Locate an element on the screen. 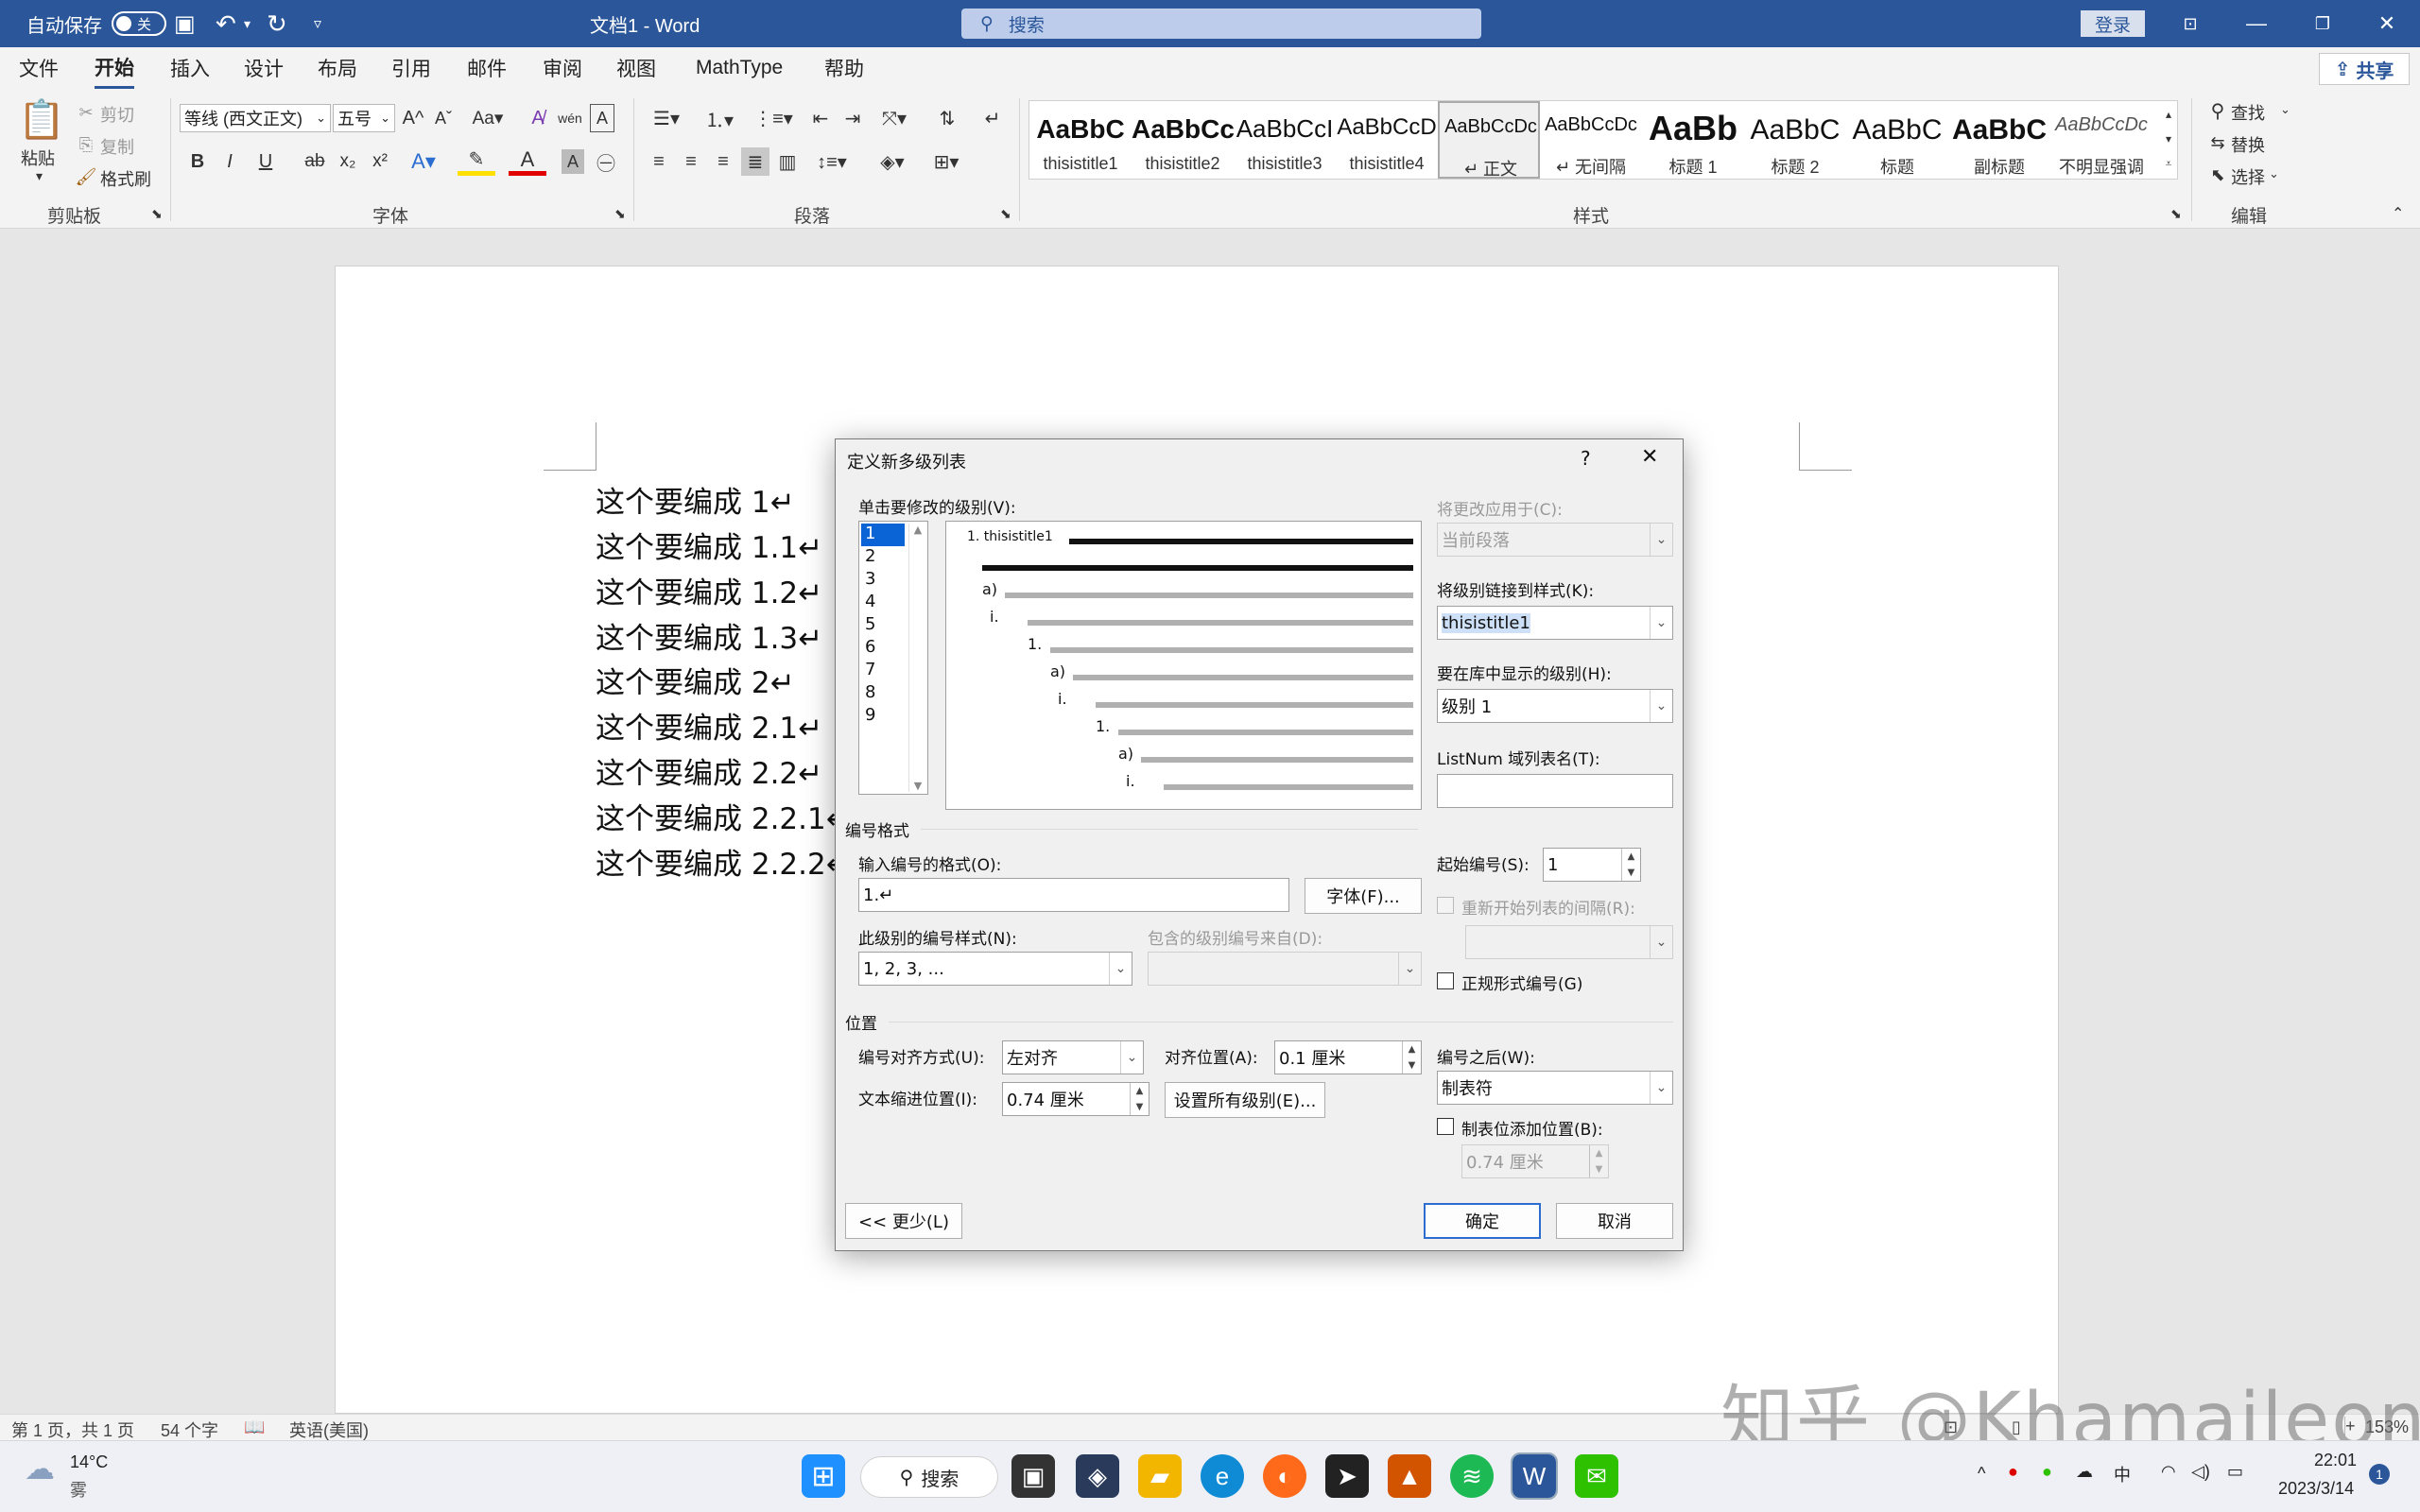  app-cube-icon: ◈ is located at coordinates (1097, 1476).